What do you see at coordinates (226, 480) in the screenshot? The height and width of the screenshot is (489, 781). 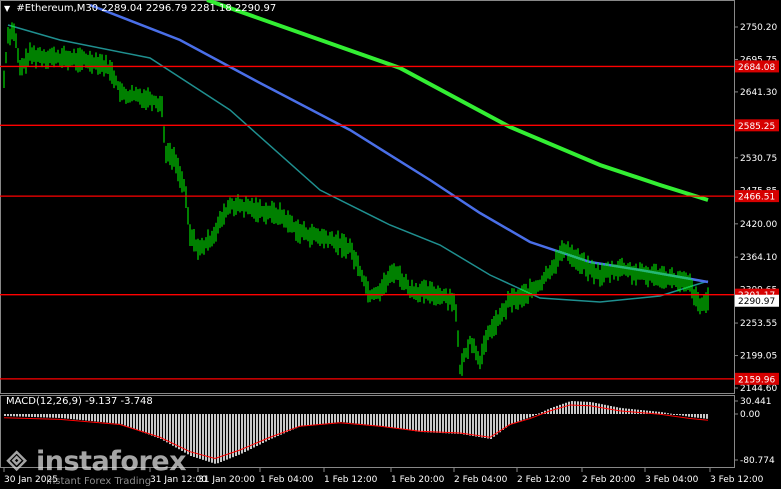 I see `time-label: 31 Jan 20:00` at bounding box center [226, 480].